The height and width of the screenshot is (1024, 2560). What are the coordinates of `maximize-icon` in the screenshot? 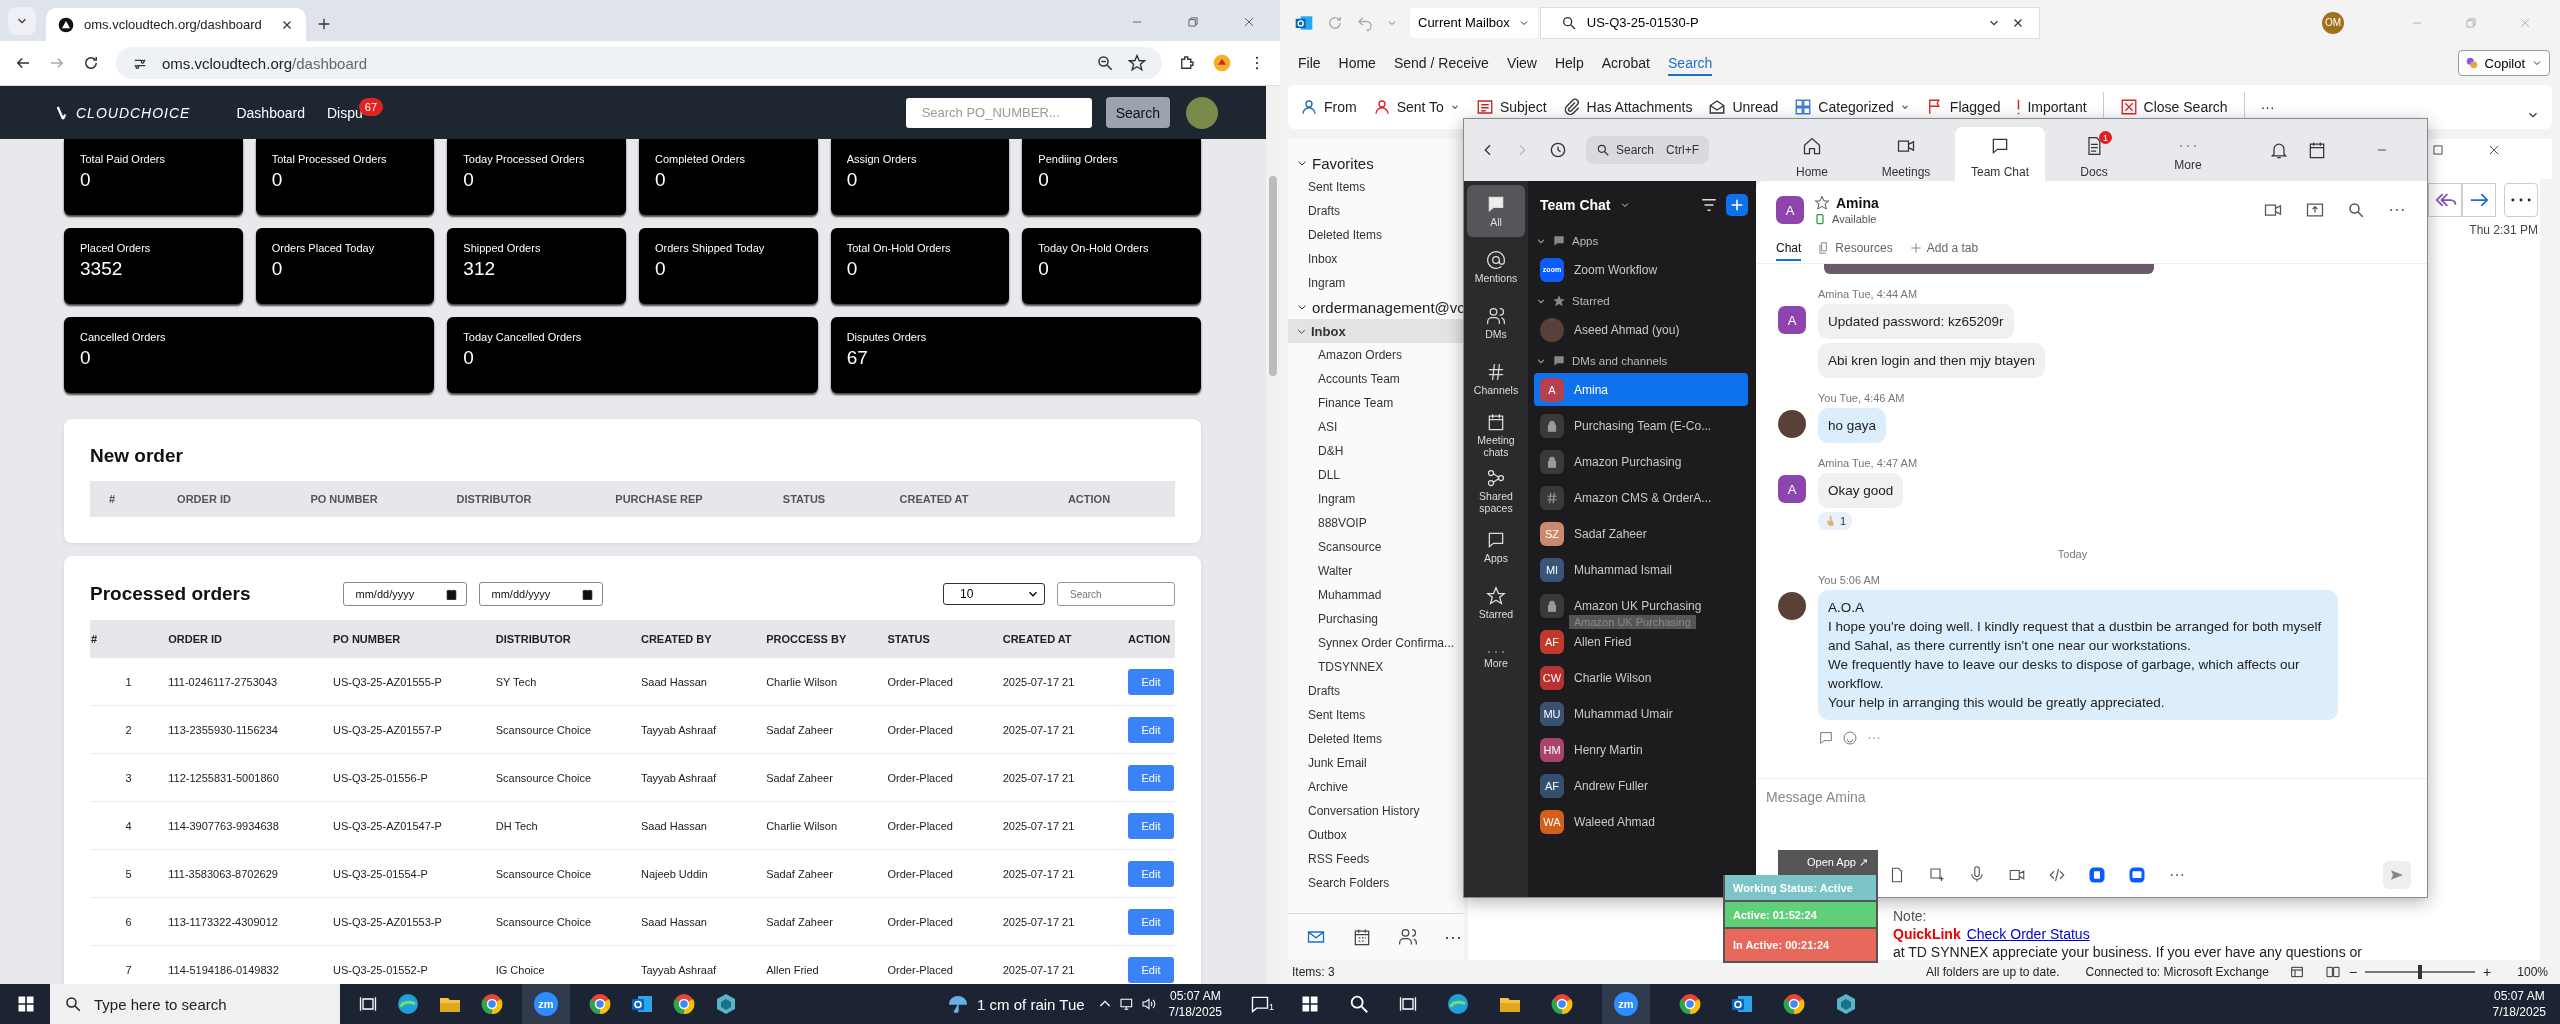 It's located at (2438, 150).